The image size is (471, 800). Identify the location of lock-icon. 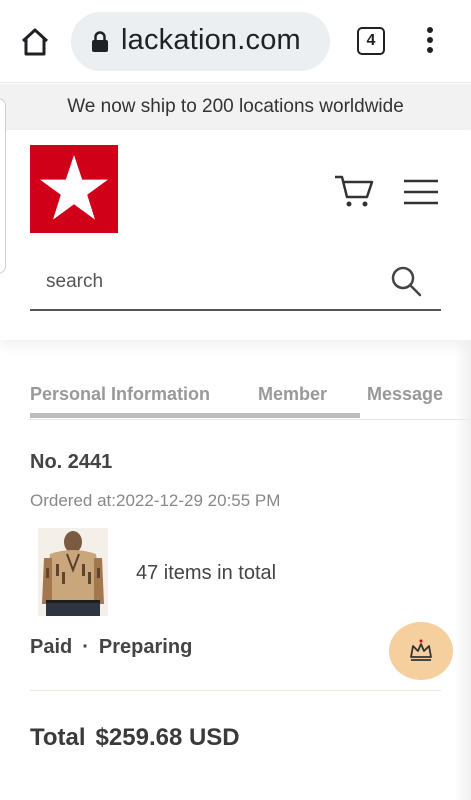
(100, 41).